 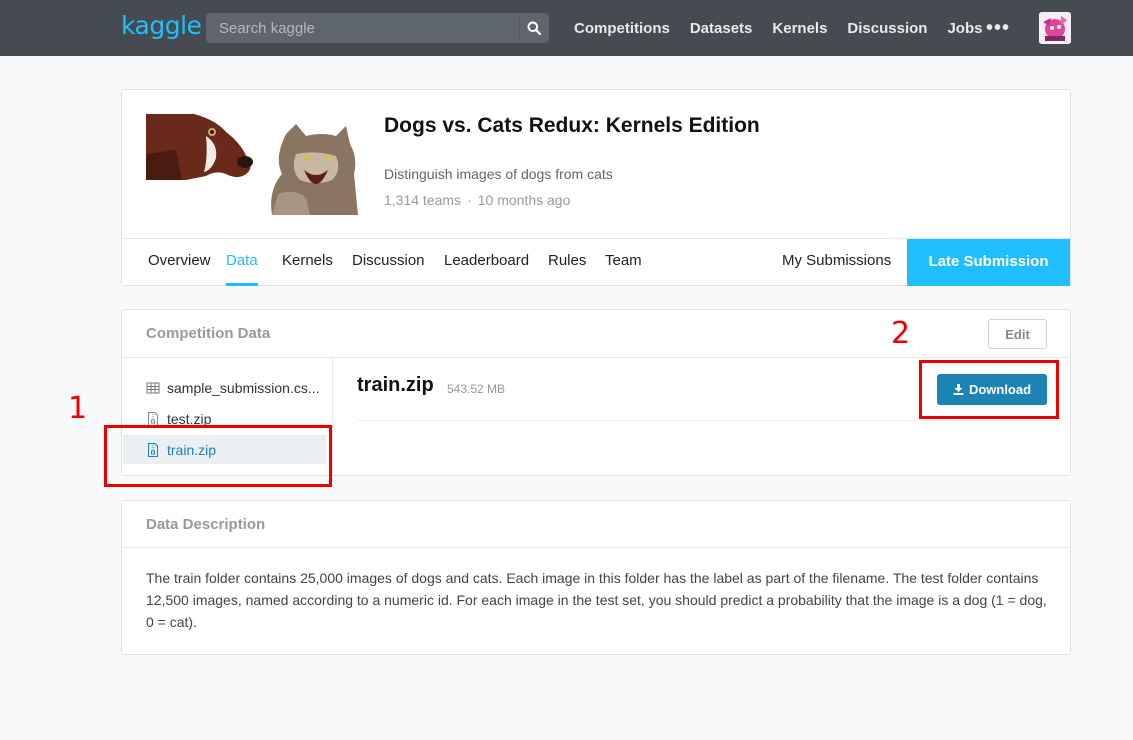 What do you see at coordinates (422, 200) in the screenshot?
I see `team-count: 1,314 teams` at bounding box center [422, 200].